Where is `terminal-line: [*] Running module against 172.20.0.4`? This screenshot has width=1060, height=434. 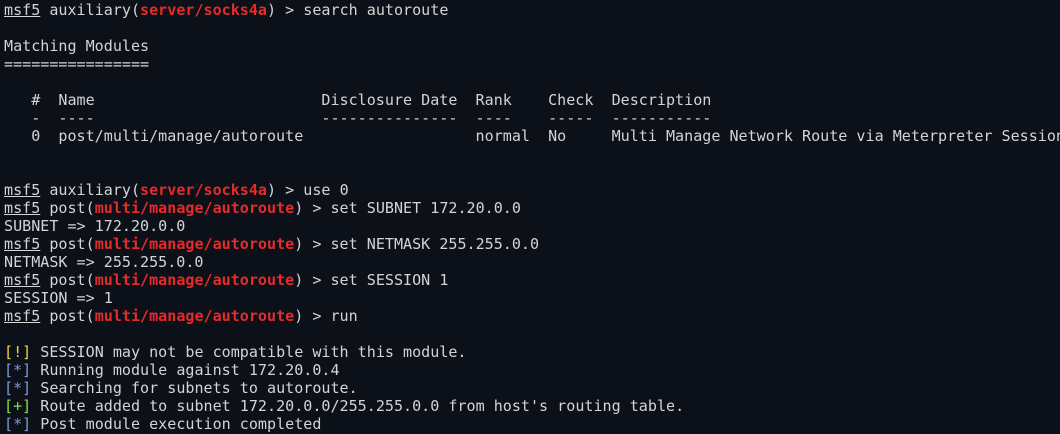 terminal-line: [*] Running module against 172.20.0.4 is located at coordinates (532, 370).